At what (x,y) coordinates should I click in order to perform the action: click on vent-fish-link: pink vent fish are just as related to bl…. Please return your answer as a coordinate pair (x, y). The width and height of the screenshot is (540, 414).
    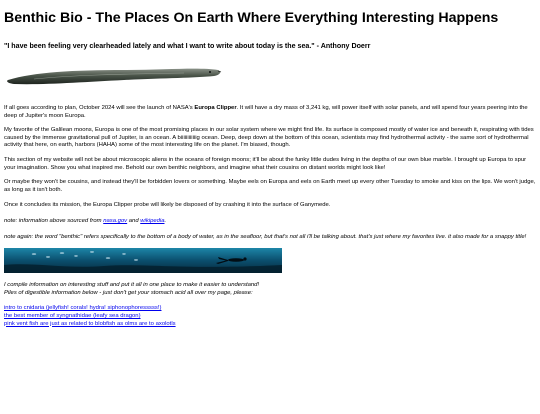
    Looking at the image, I should click on (270, 325).